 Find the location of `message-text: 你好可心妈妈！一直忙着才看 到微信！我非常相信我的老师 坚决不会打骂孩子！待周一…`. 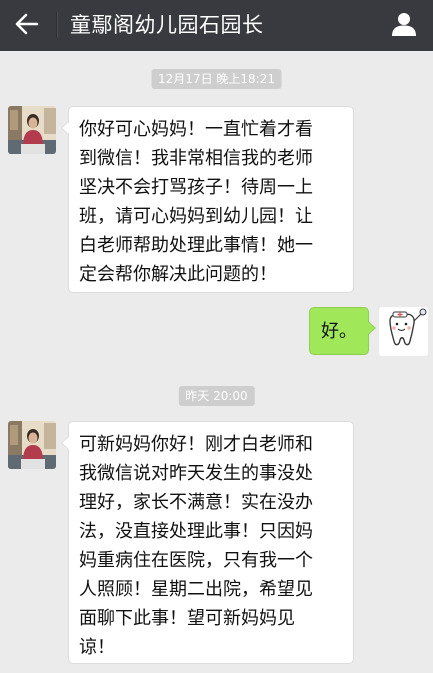

message-text: 你好可心妈妈！一直忙着才看 到微信！我非常相信我的老师 坚决不会打骂孩子！待周一… is located at coordinates (196, 202).